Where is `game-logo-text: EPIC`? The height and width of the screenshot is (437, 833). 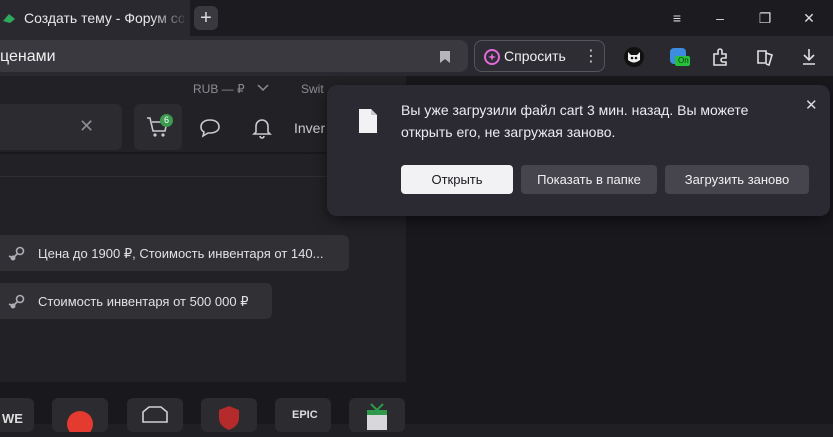 game-logo-text: EPIC is located at coordinates (305, 415).